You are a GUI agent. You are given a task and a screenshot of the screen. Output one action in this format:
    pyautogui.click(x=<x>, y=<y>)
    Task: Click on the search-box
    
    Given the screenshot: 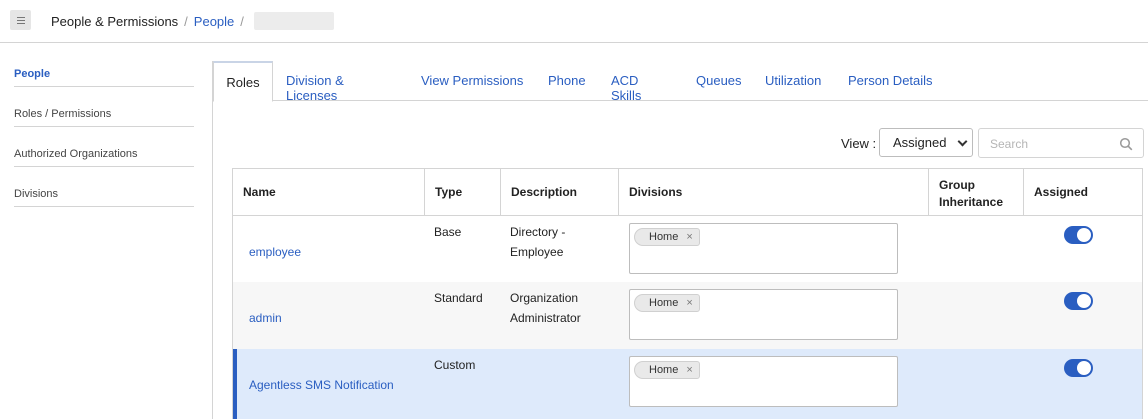 What is the action you would take?
    pyautogui.click(x=1061, y=143)
    